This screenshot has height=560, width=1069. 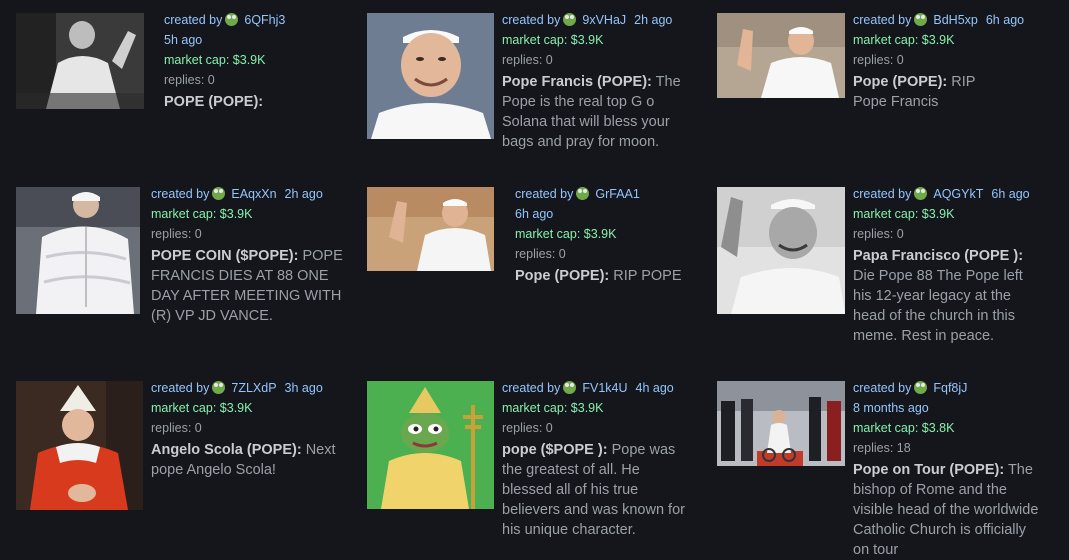 I want to click on replies-value: 18, so click(x=903, y=448).